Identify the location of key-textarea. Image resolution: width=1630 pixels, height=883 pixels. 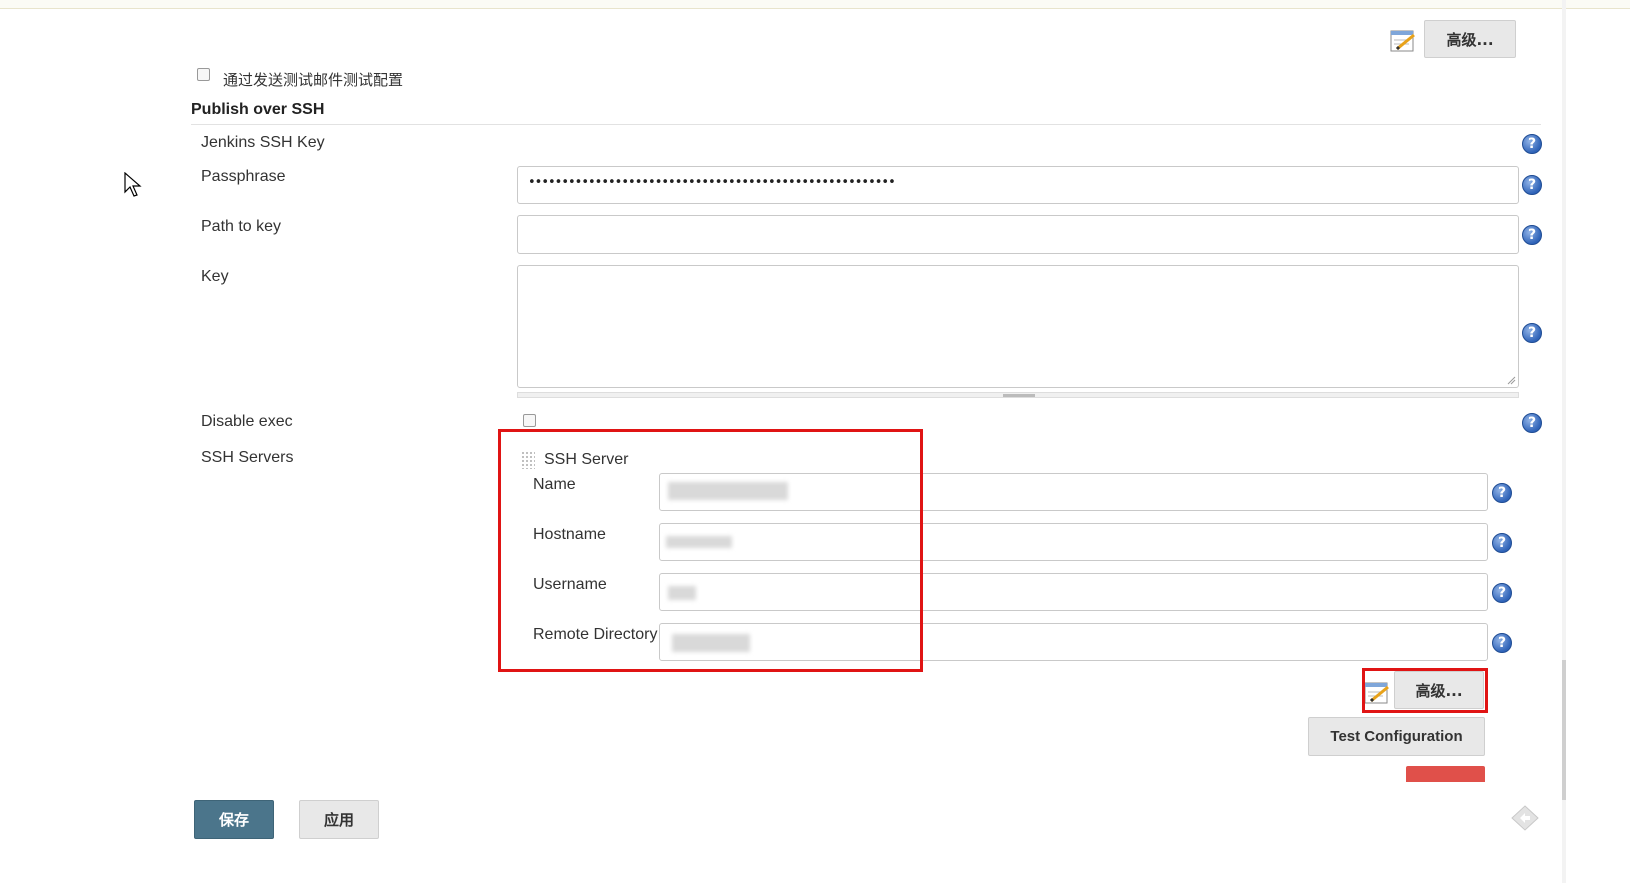
(1018, 326).